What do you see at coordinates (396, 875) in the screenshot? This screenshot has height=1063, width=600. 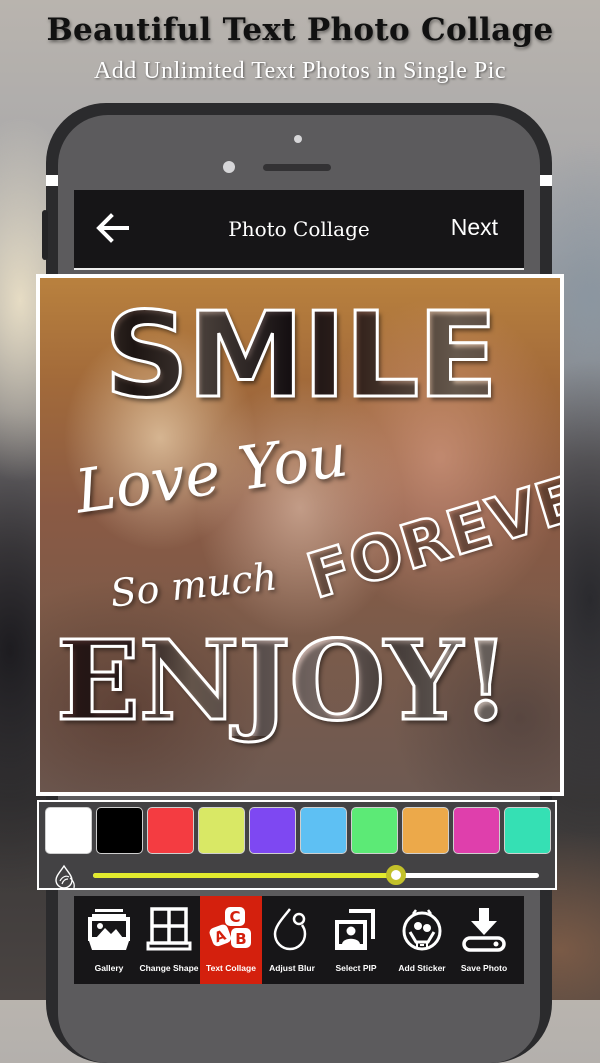 I see `slider-thumb` at bounding box center [396, 875].